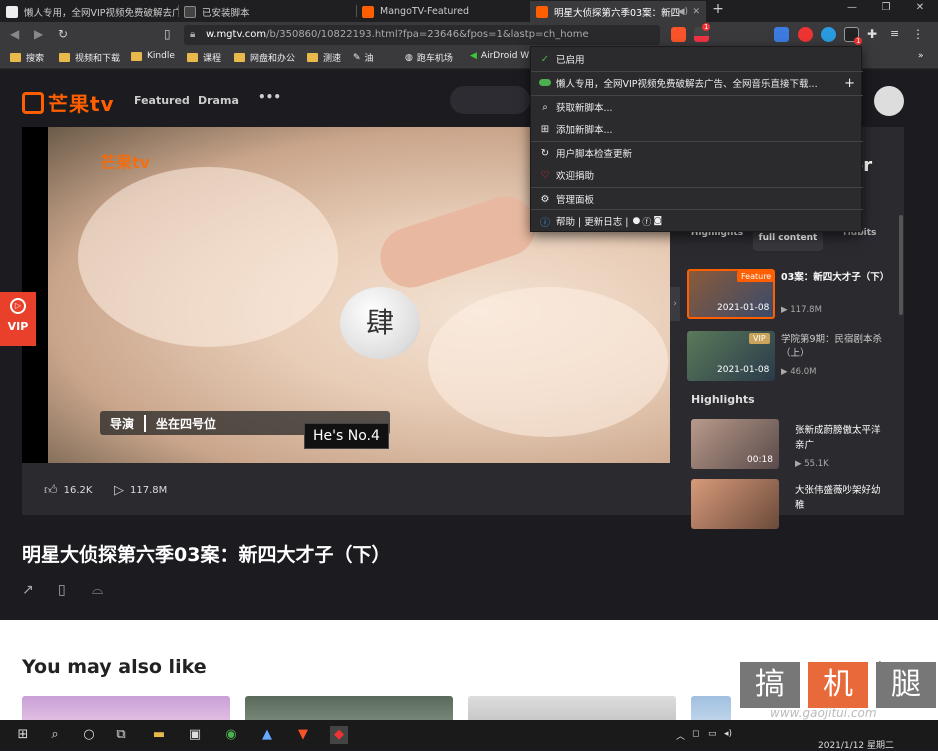 The width and height of the screenshot is (938, 751). I want to click on forward-icon: ▶, so click(38, 34).